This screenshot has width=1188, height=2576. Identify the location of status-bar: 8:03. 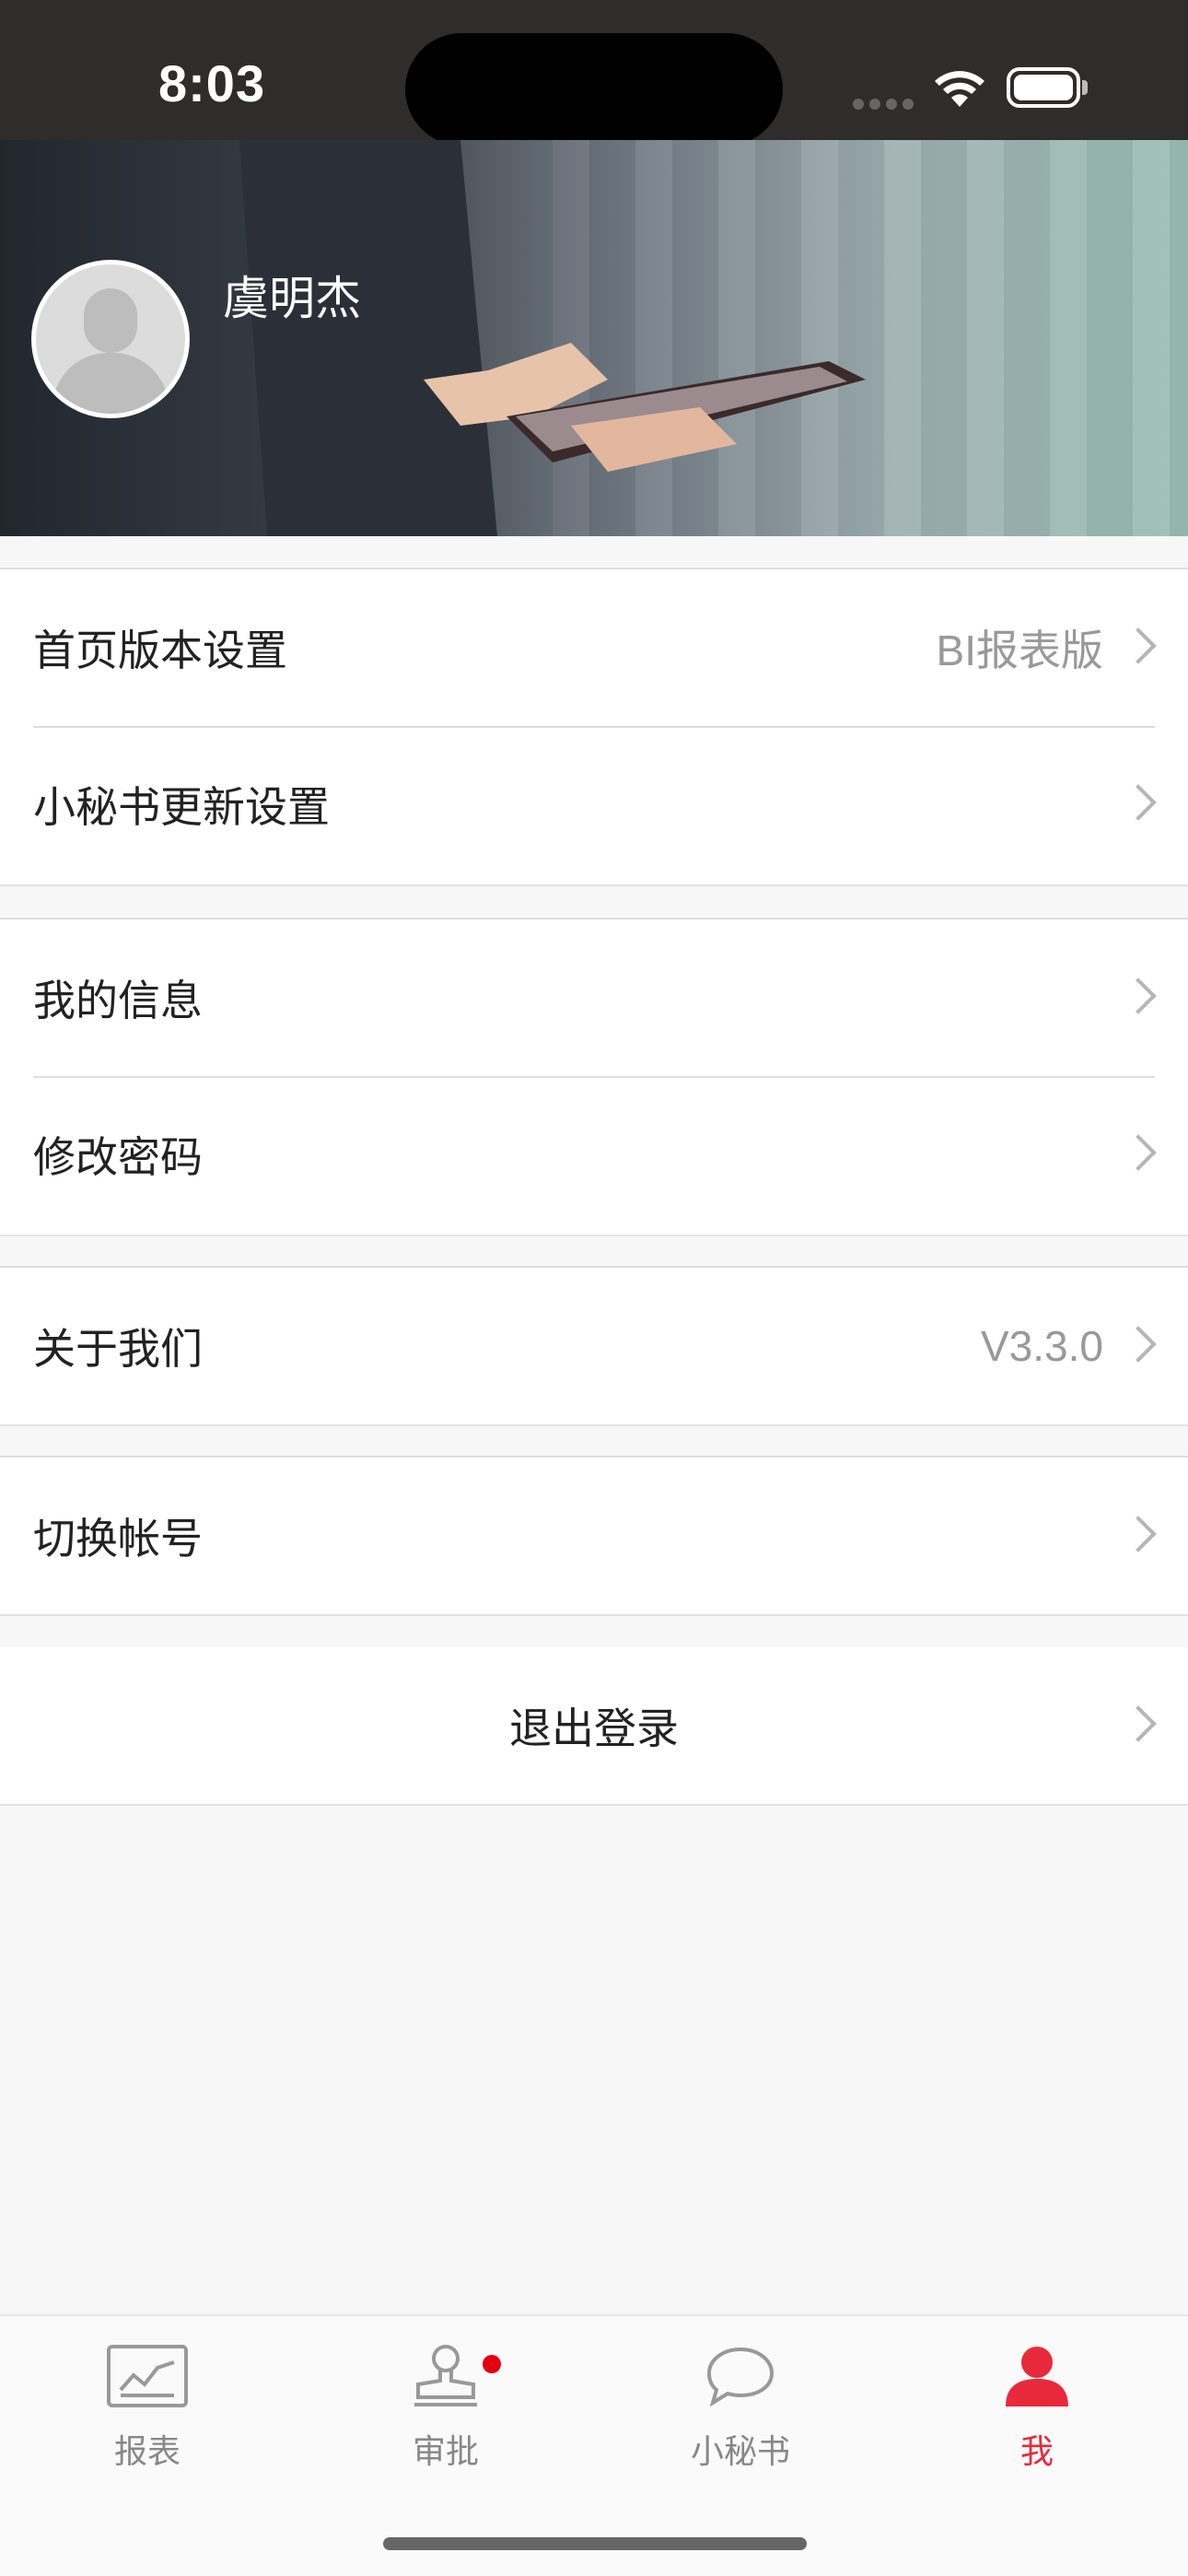
(594, 73).